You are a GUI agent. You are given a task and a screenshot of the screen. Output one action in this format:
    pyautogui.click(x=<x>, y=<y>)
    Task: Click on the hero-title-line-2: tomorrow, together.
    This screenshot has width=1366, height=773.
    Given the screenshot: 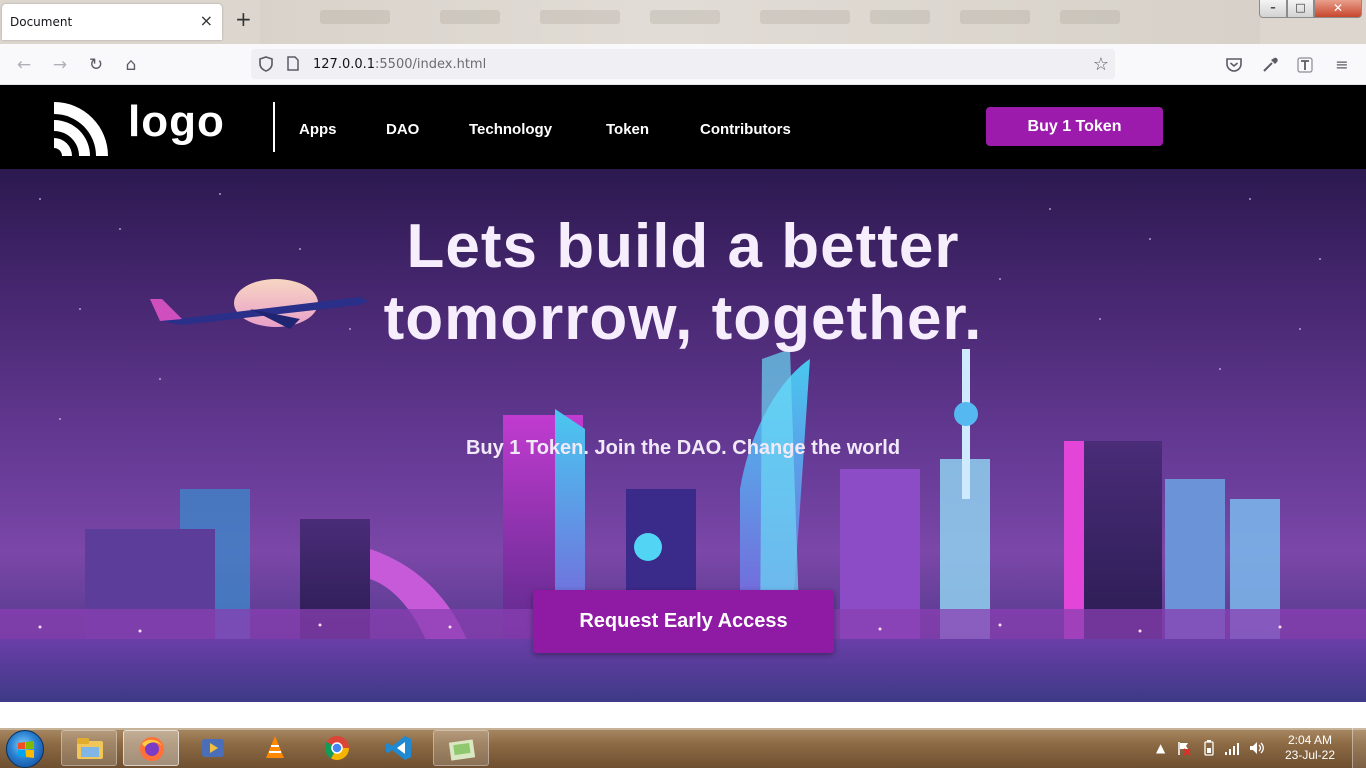 What is the action you would take?
    pyautogui.click(x=683, y=318)
    